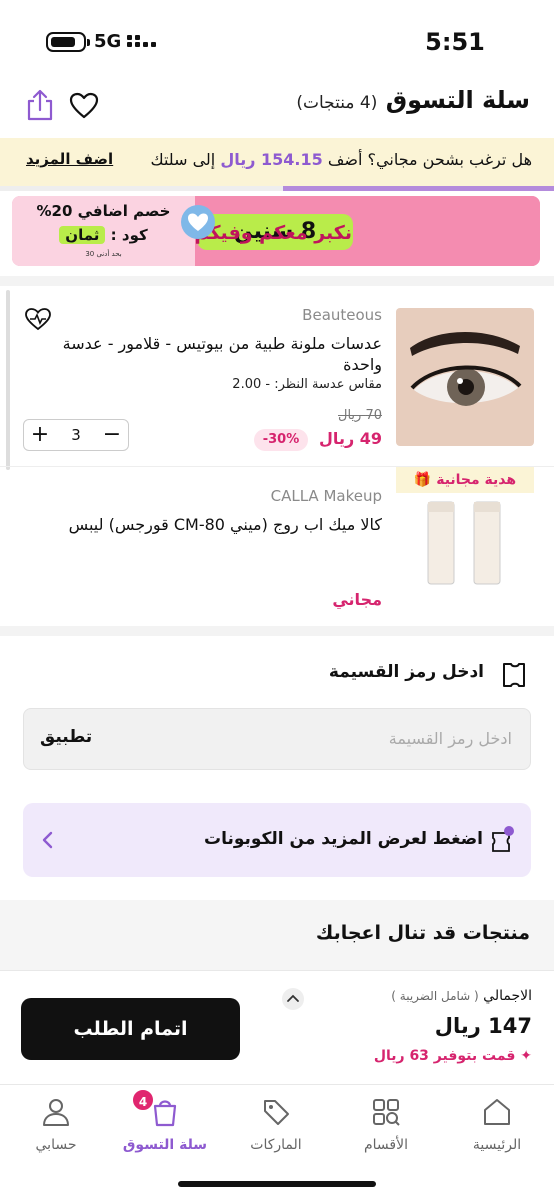 The height and width of the screenshot is (1200, 554). Describe the element at coordinates (40, 105) in the screenshot. I see `share-icon` at that location.